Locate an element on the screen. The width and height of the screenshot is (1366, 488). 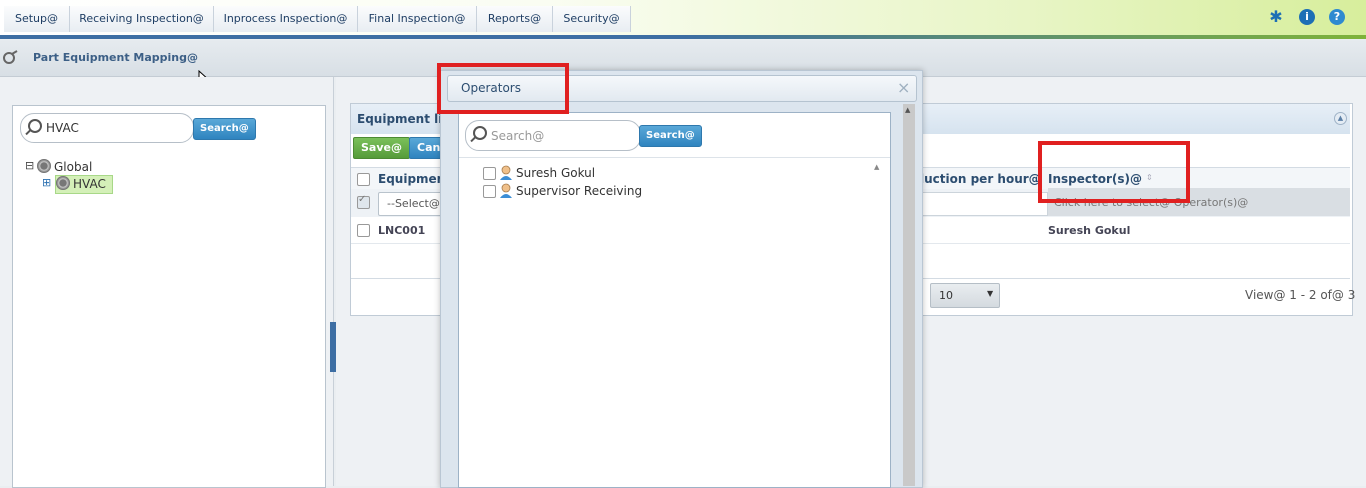
check-icon: ✓ is located at coordinates (362, 199).